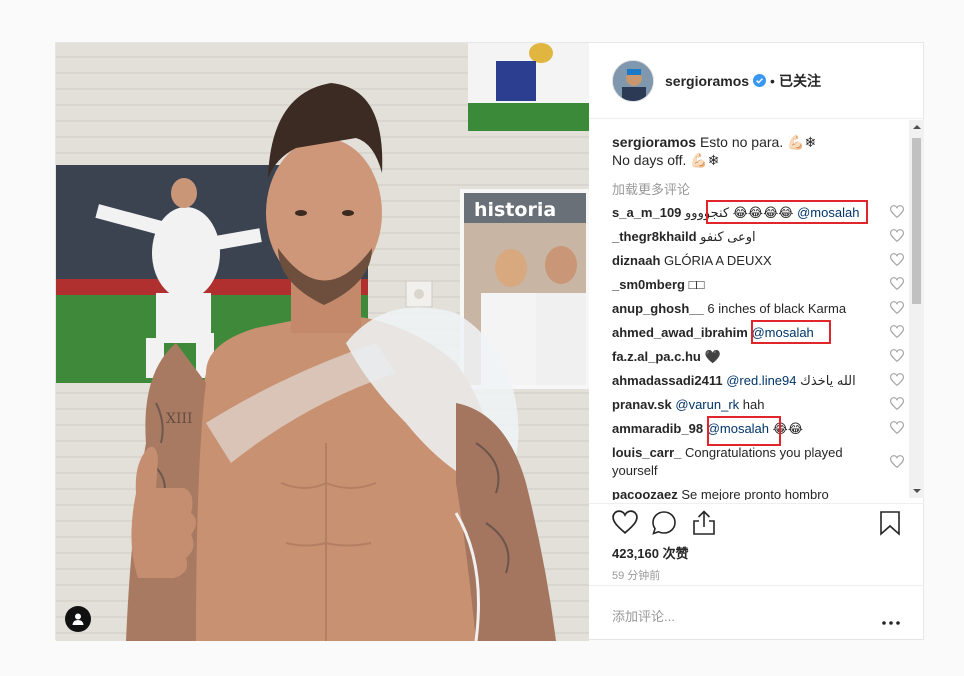 This screenshot has height=676, width=964. Describe the element at coordinates (828, 380) in the screenshot. I see `comment-text: الله ياخذك` at that location.